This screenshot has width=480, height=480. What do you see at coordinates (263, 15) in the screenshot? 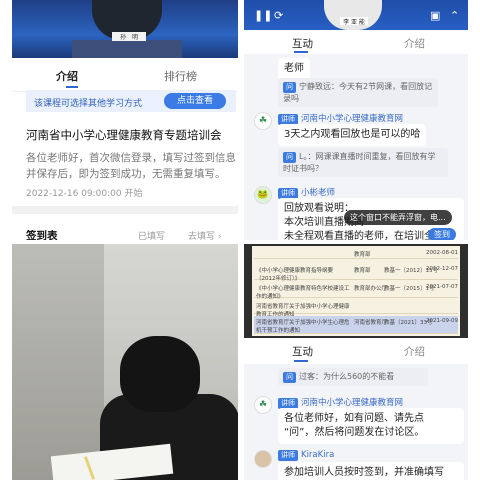
I see `pause-icon: ❚❚` at bounding box center [263, 15].